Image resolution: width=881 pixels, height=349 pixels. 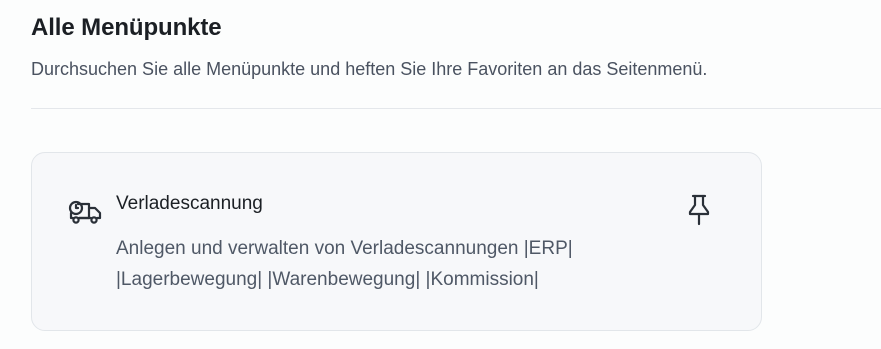 I want to click on pin-icon, so click(x=699, y=213).